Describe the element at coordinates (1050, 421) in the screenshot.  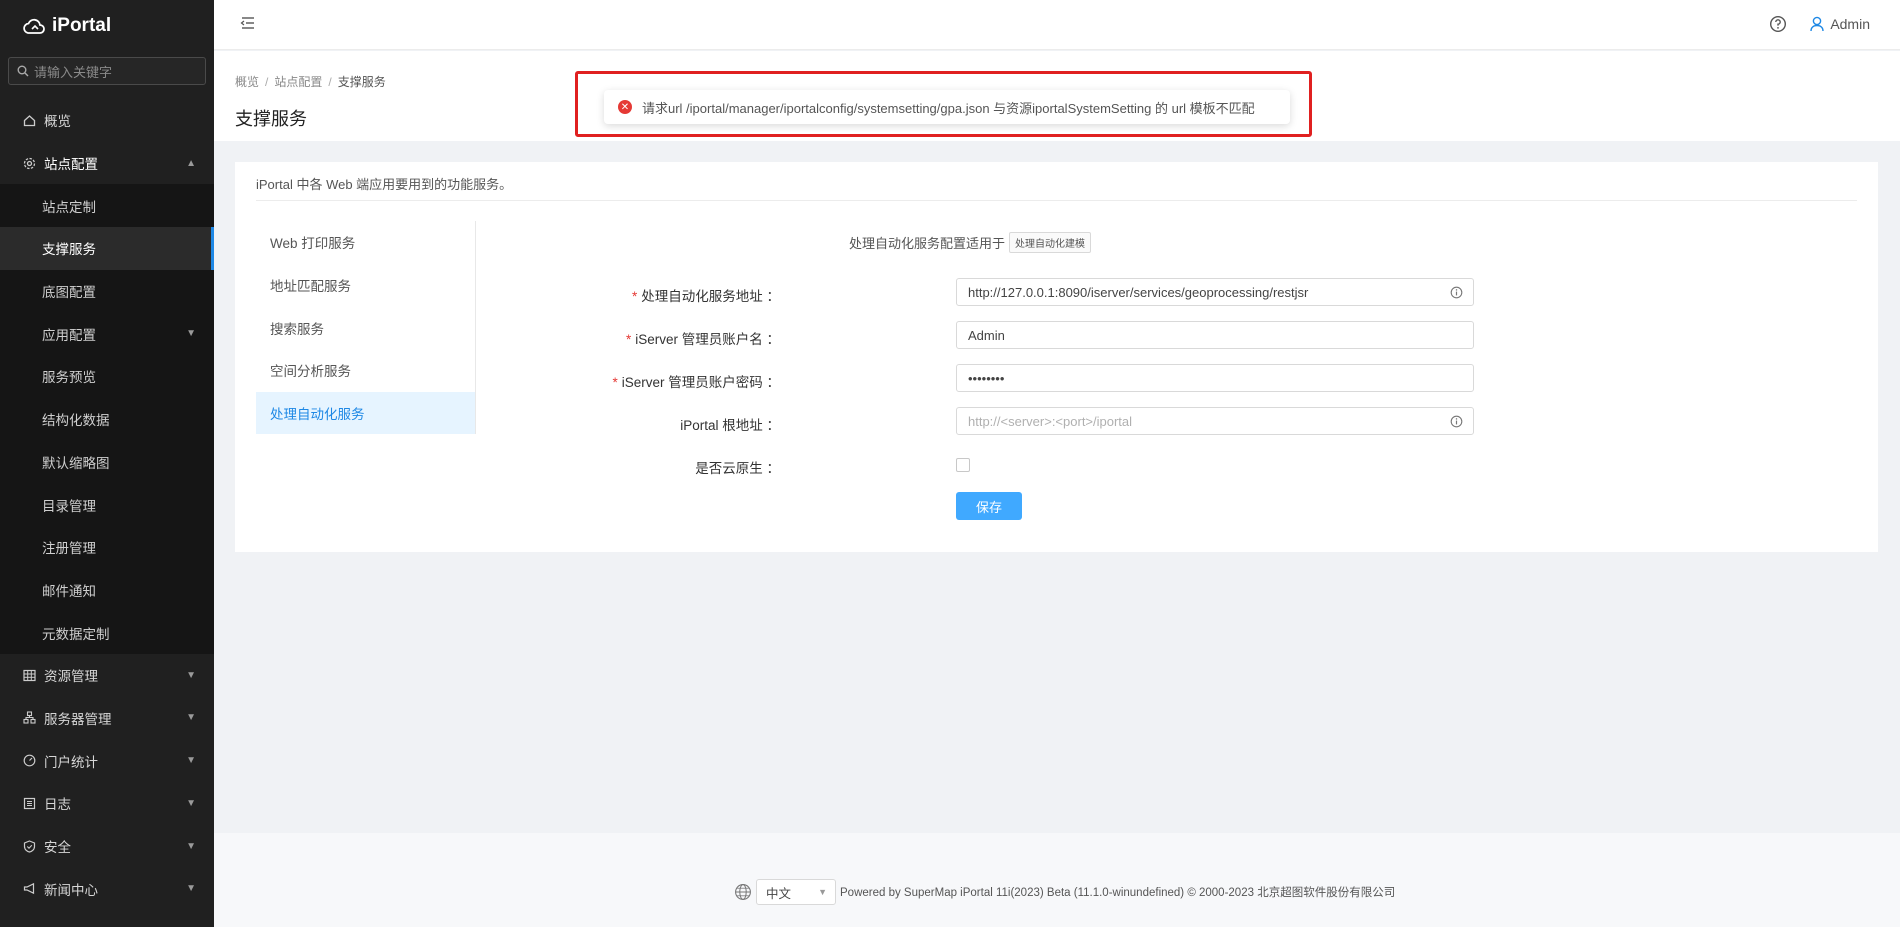
I see `input-placeholder: http://<server>:<port>/iportal` at that location.